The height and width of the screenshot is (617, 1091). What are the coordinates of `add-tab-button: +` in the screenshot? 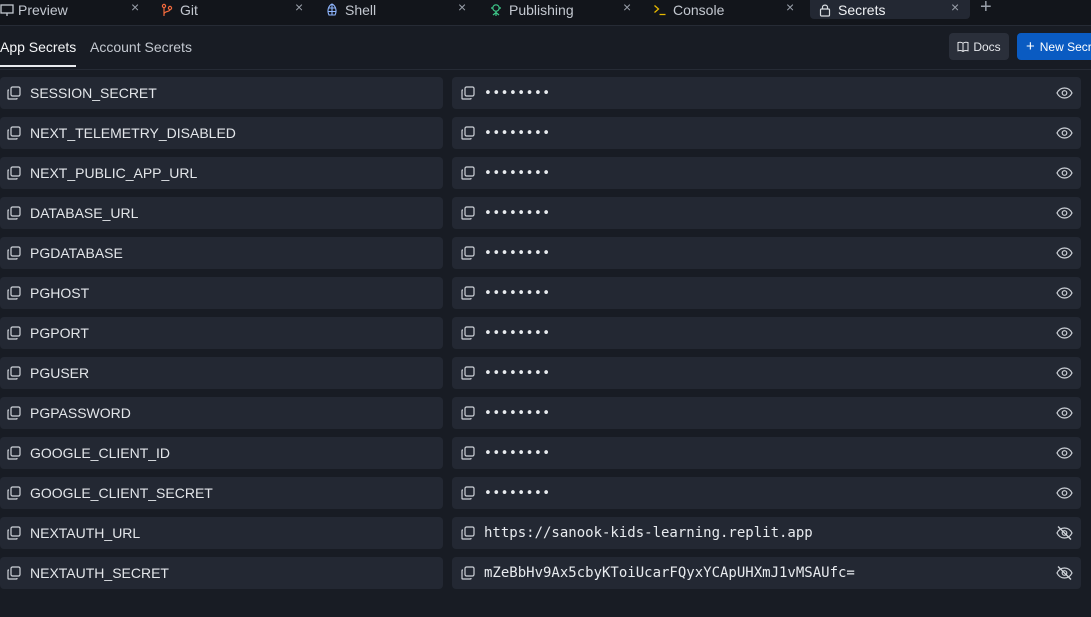 It's located at (986, 8).